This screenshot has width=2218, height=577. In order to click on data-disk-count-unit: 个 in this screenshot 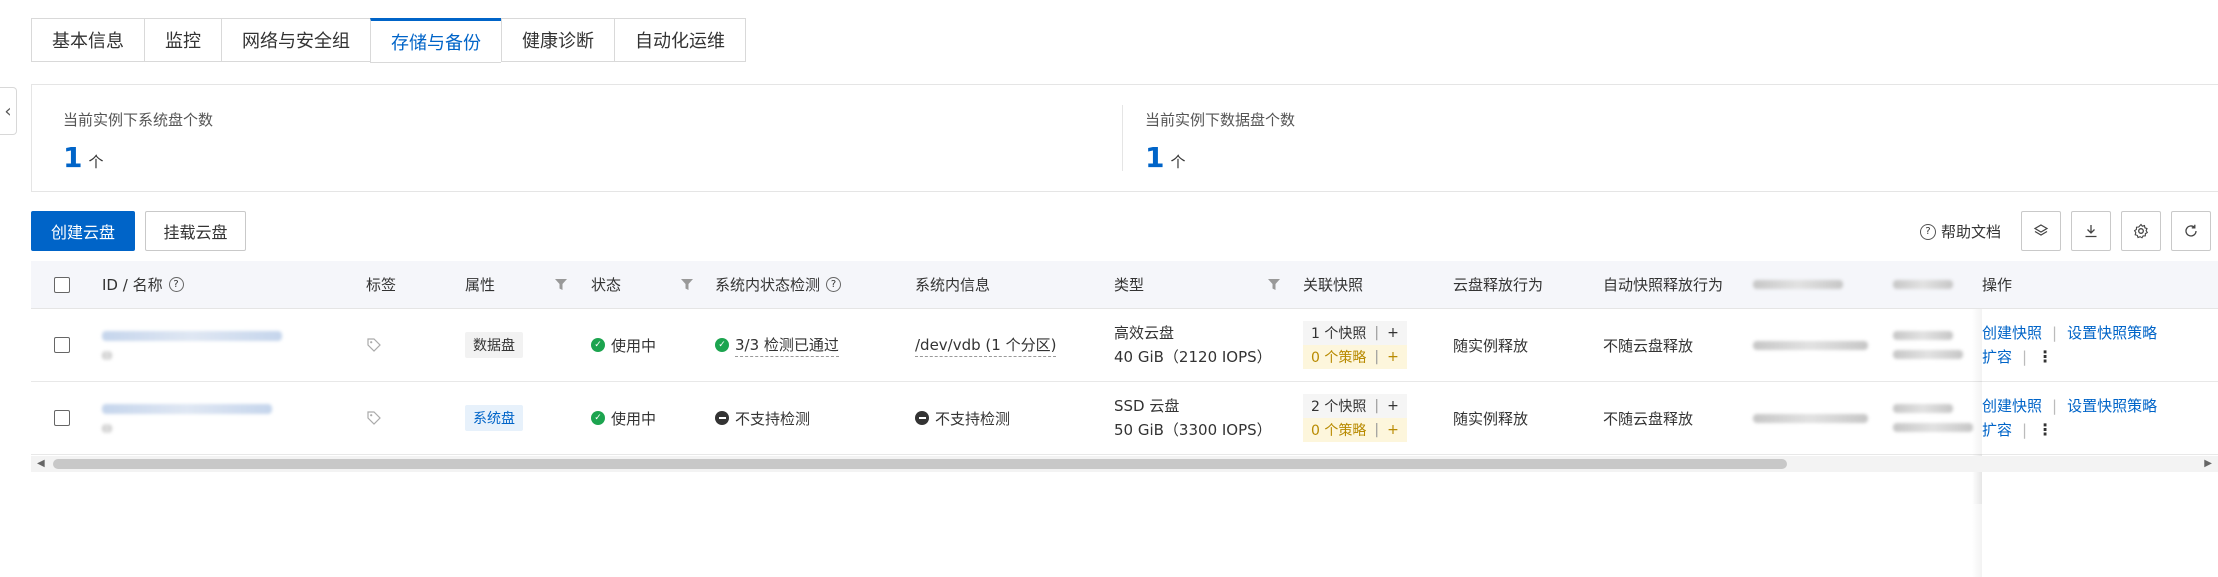, I will do `click(1178, 162)`.